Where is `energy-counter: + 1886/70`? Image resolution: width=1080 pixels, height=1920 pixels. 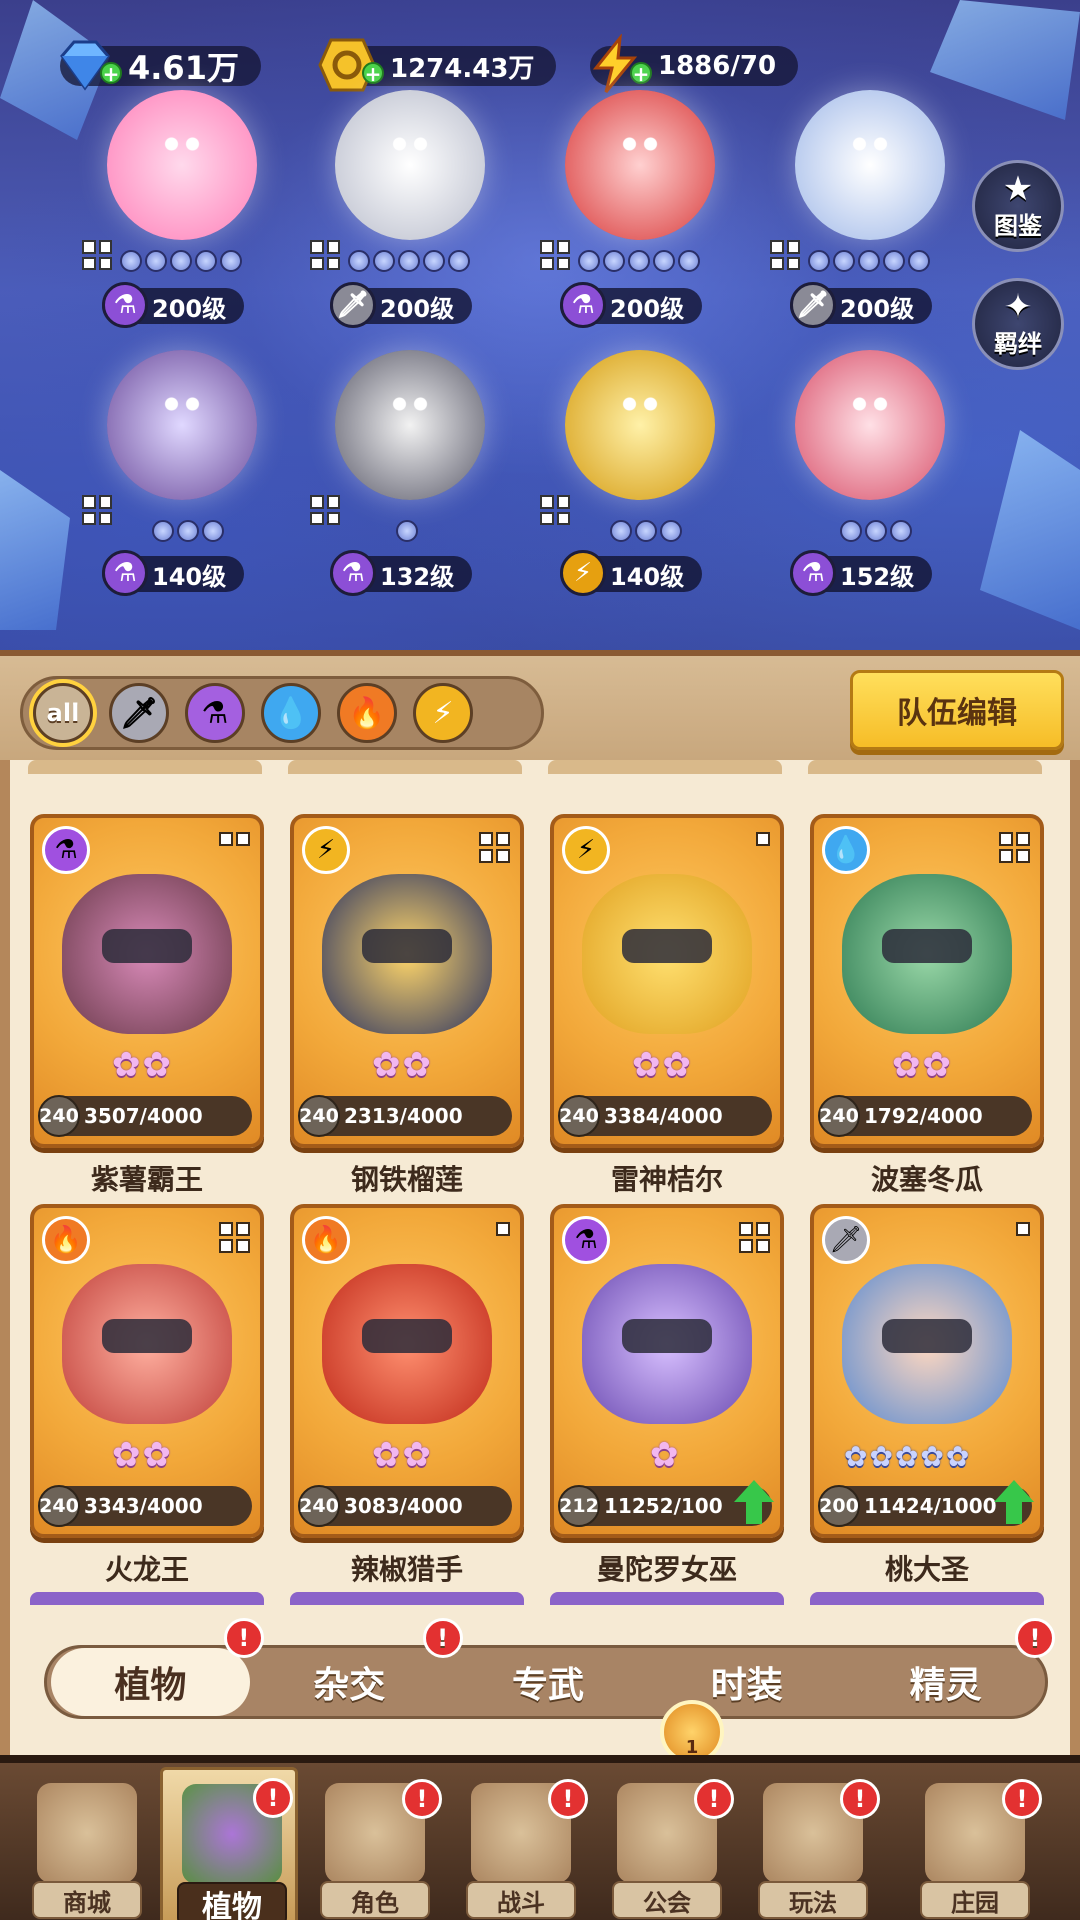
energy-counter: + 1886/70 is located at coordinates (694, 63).